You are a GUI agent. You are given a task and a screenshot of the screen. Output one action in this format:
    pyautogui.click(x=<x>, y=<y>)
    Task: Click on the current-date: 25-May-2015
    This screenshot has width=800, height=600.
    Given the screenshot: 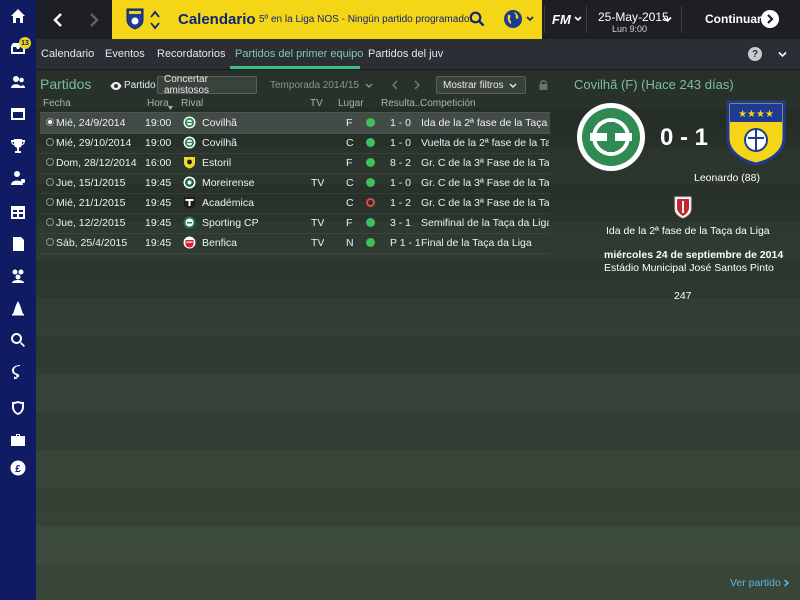 What is the action you would take?
    pyautogui.click(x=633, y=17)
    